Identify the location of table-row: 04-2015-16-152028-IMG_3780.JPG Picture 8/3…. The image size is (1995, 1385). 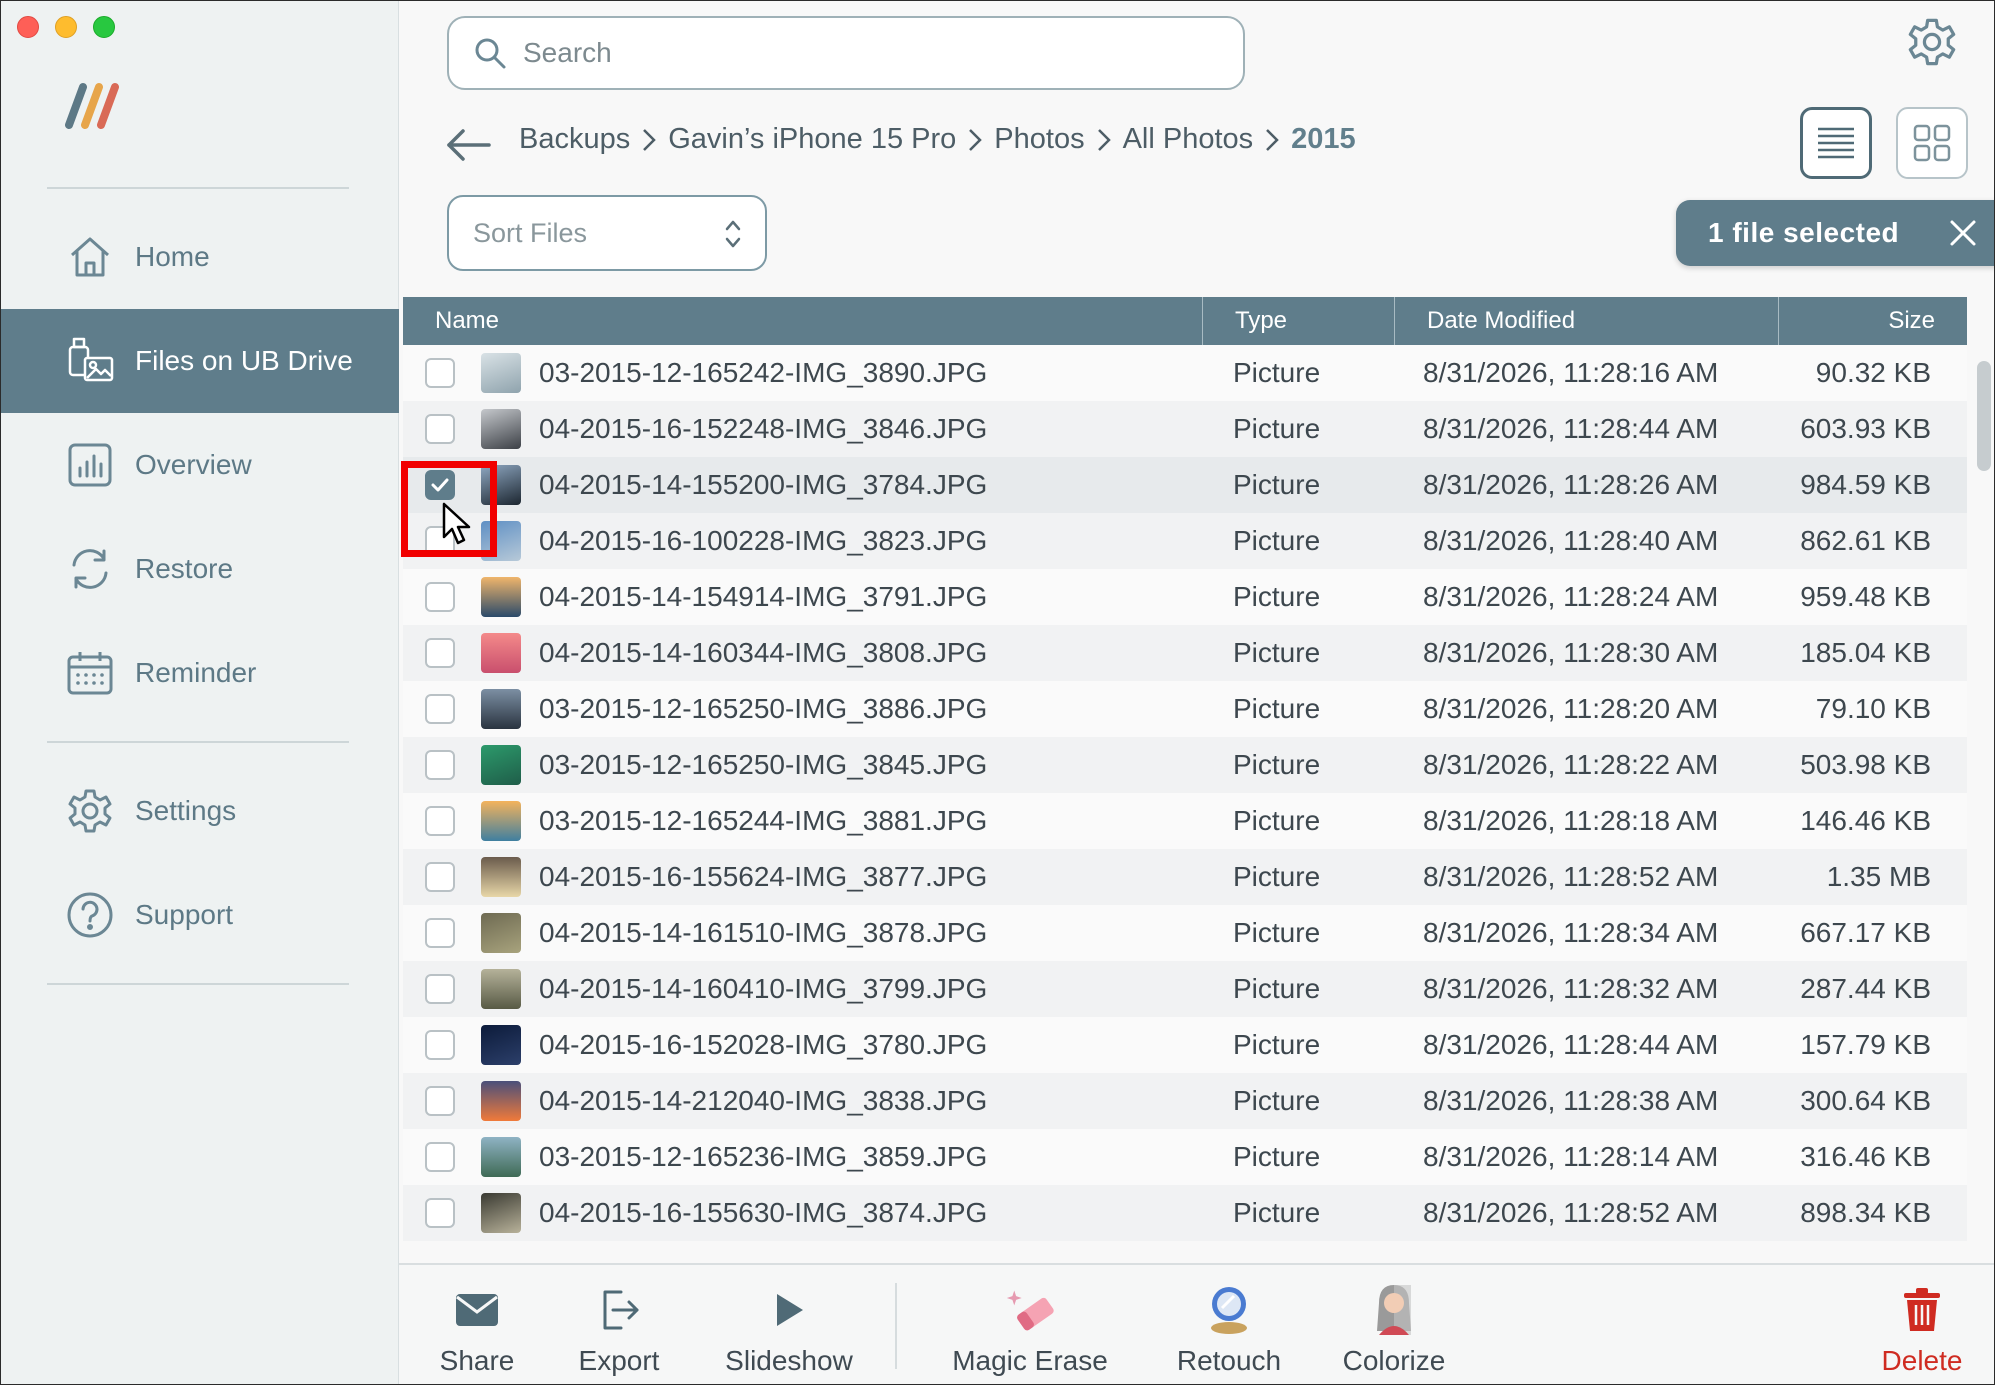
(1185, 1045).